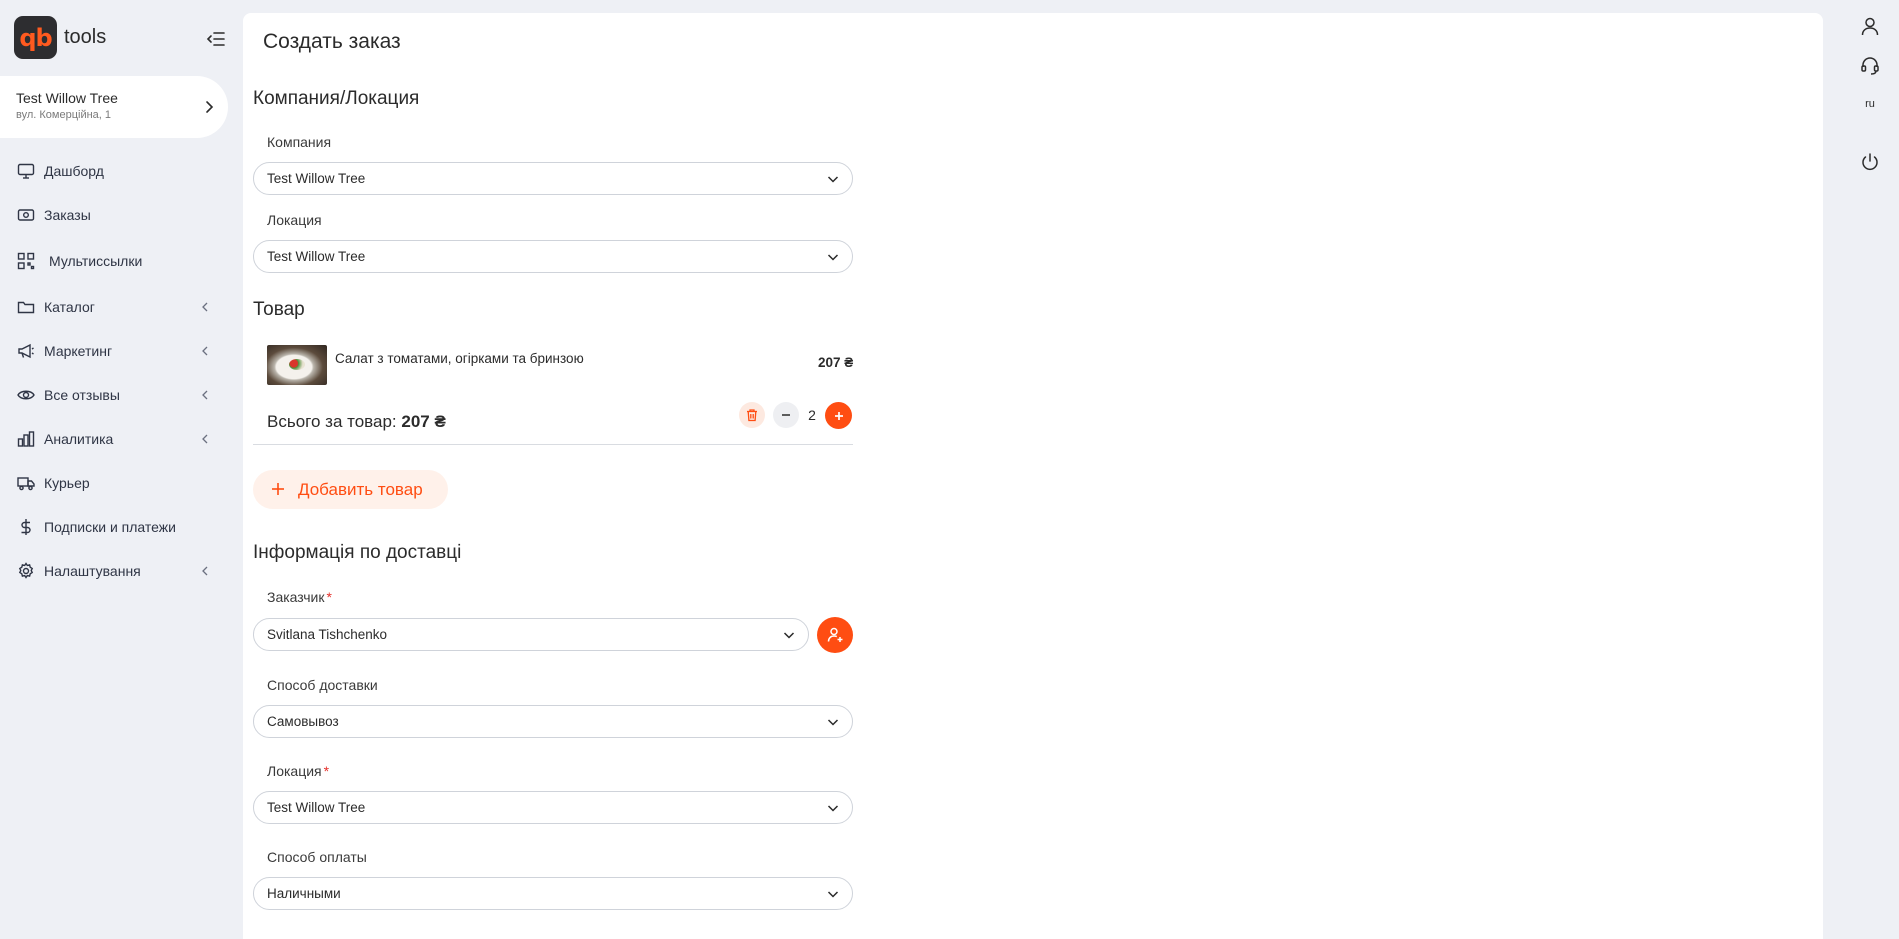 This screenshot has width=1899, height=939. What do you see at coordinates (294, 771) in the screenshot?
I see `delivery-location-label-text: Локация` at bounding box center [294, 771].